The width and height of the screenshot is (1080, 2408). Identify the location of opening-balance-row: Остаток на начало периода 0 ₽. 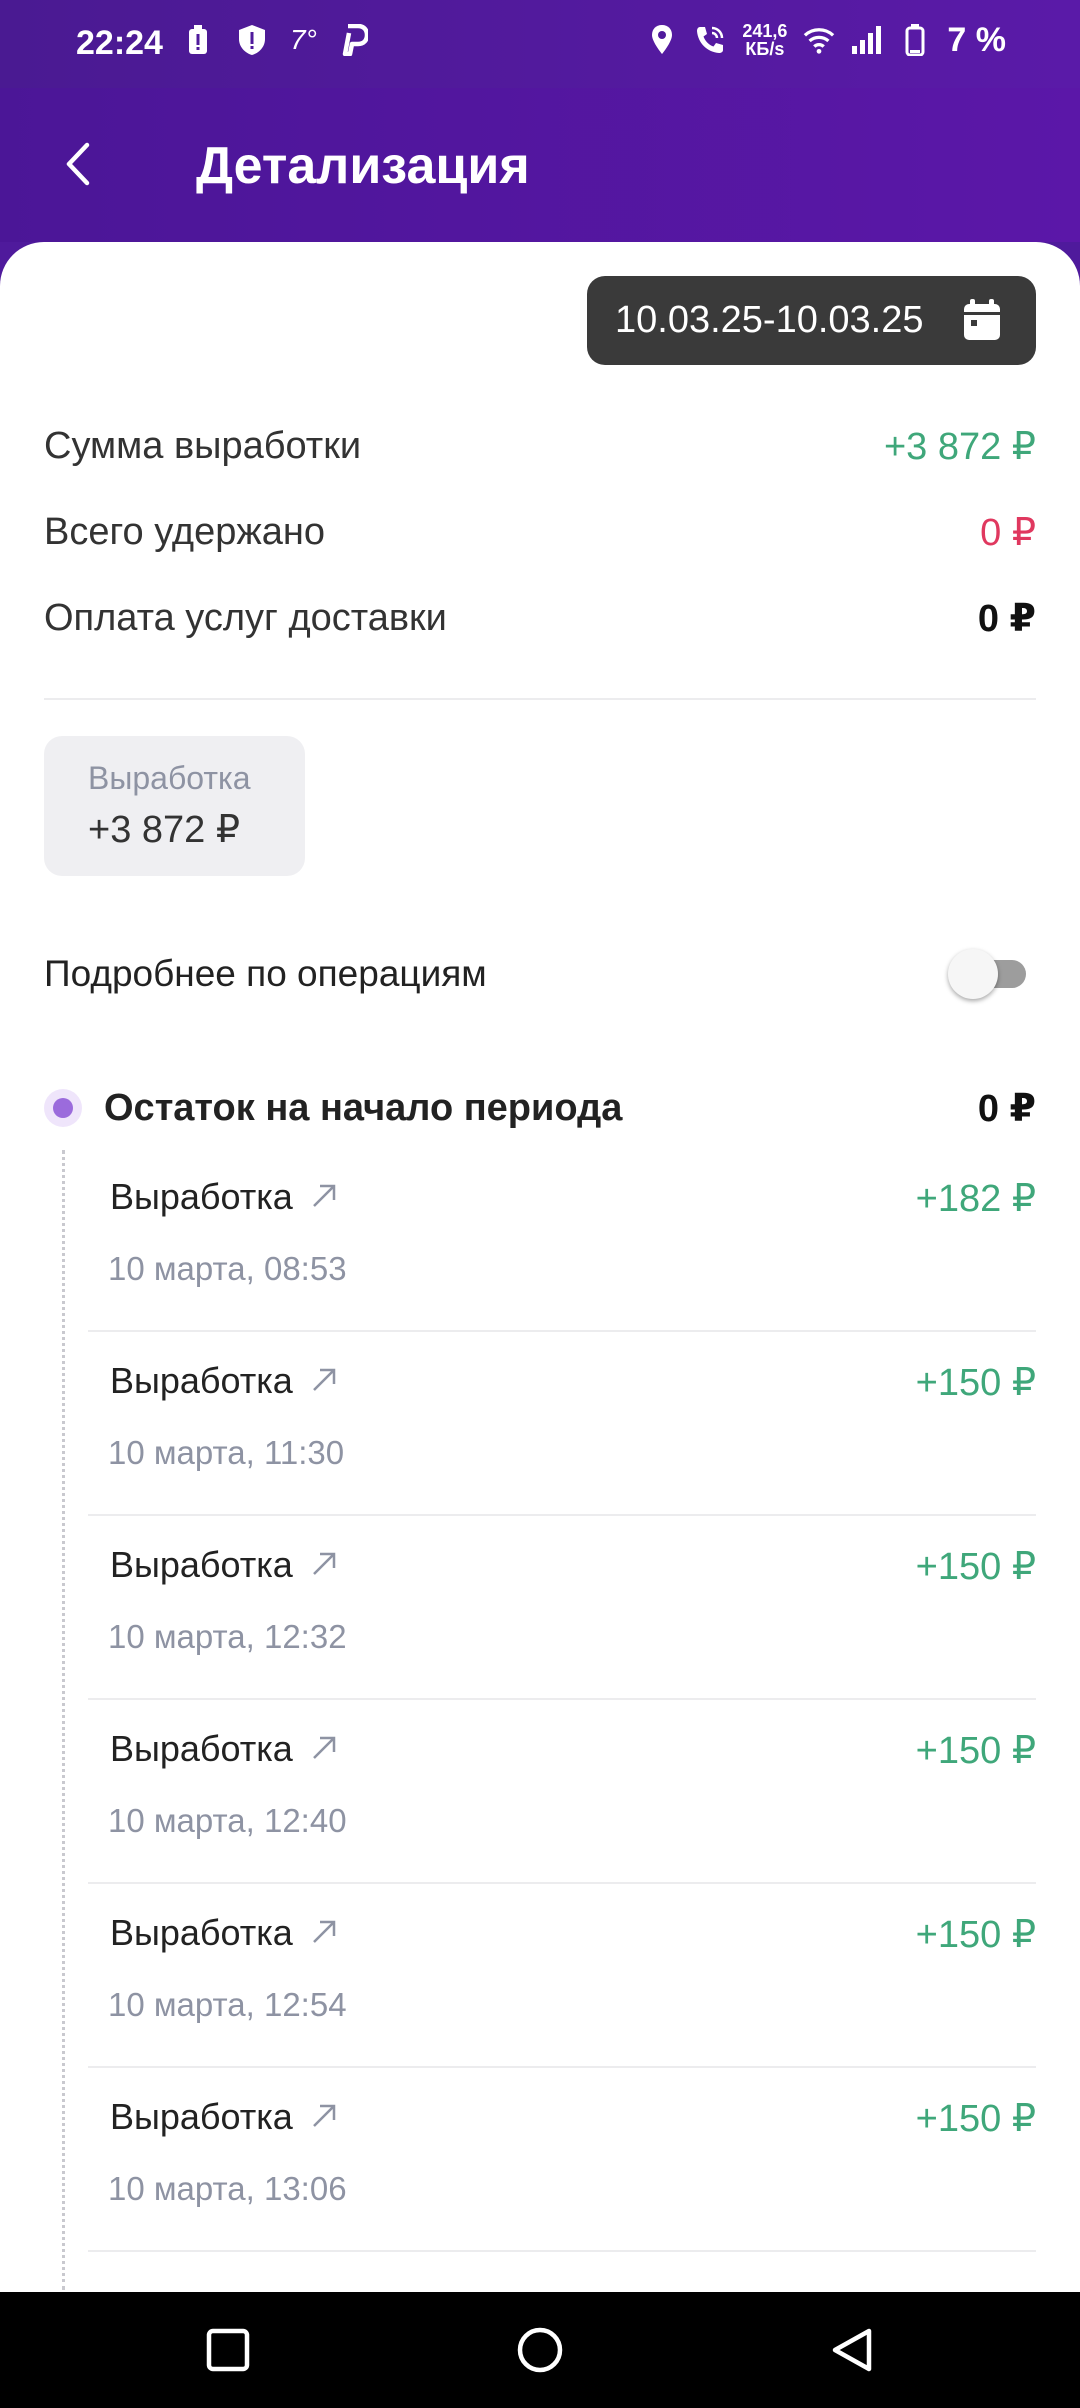
(540, 1108).